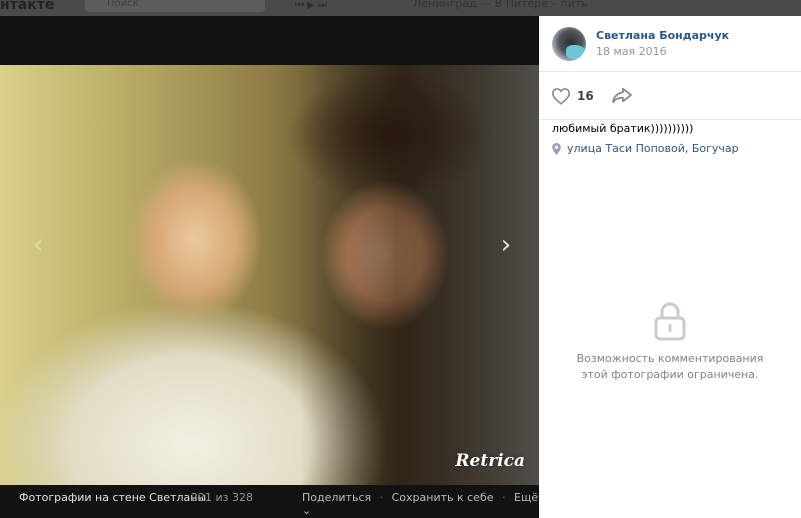 The width and height of the screenshot is (801, 518). Describe the element at coordinates (490, 461) in the screenshot. I see `retrica-watermark: Retrica` at that location.